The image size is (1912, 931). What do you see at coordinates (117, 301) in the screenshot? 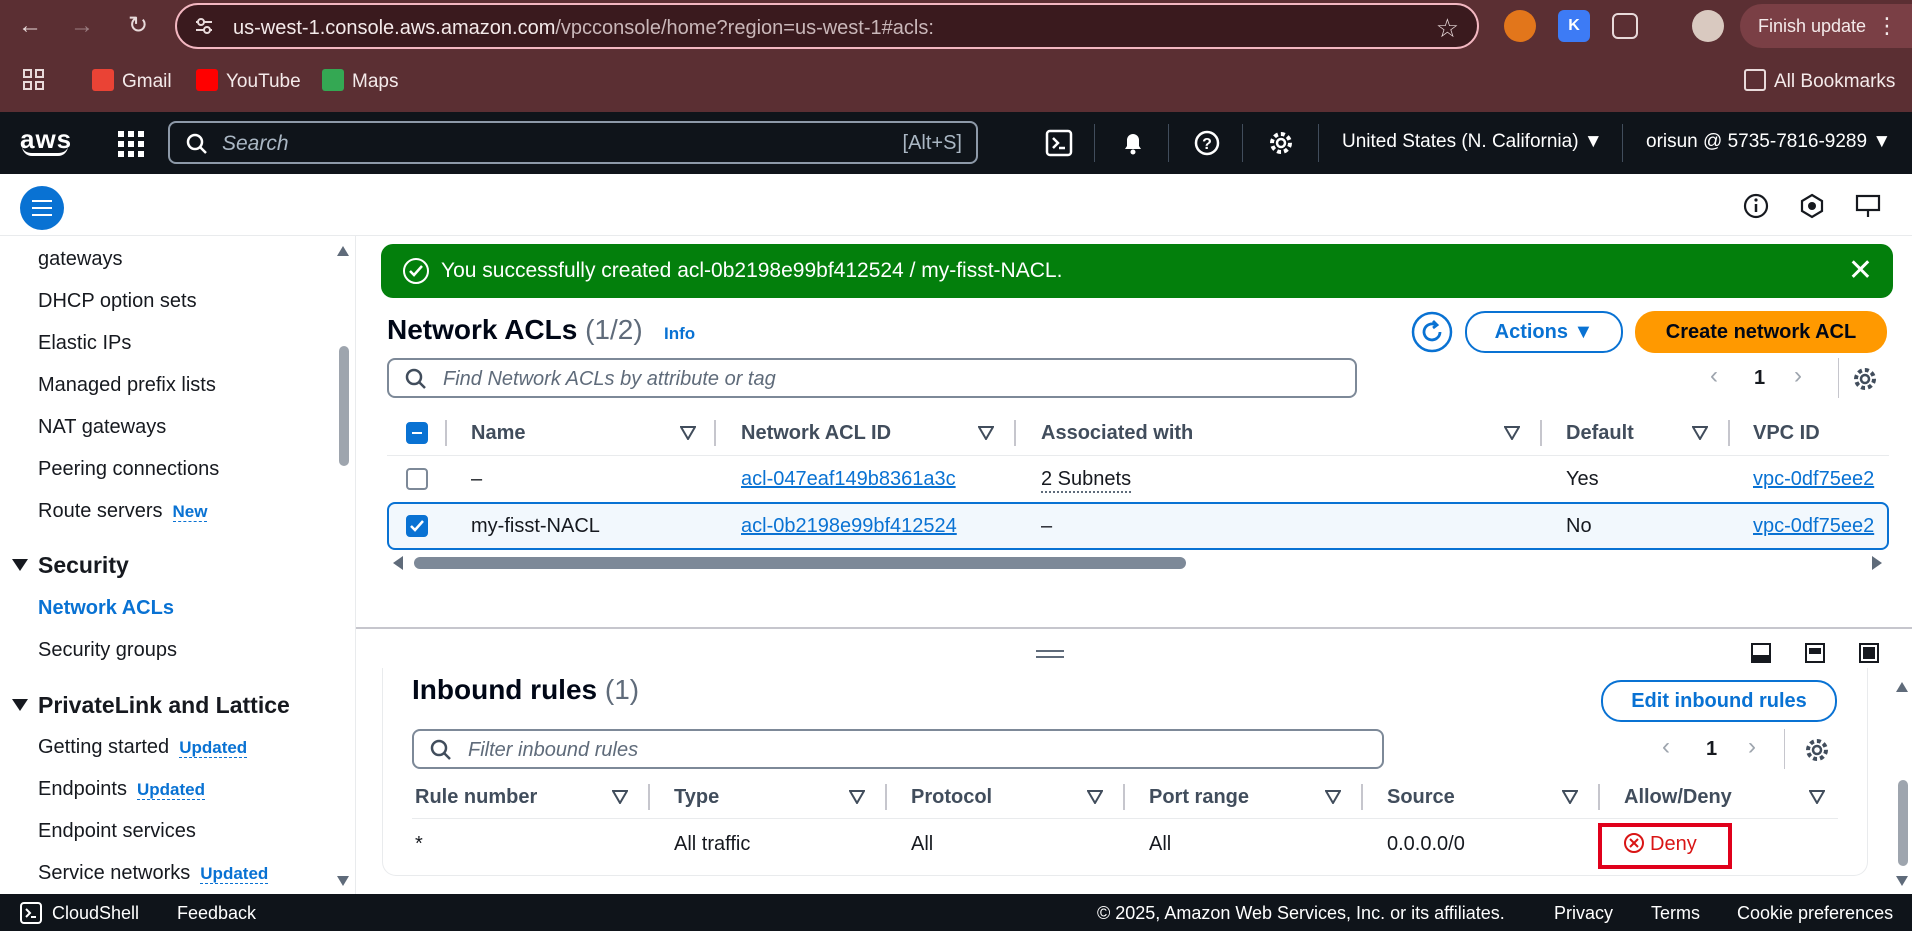
I see `sidebar-item-dhcp: DHCP option sets` at bounding box center [117, 301].